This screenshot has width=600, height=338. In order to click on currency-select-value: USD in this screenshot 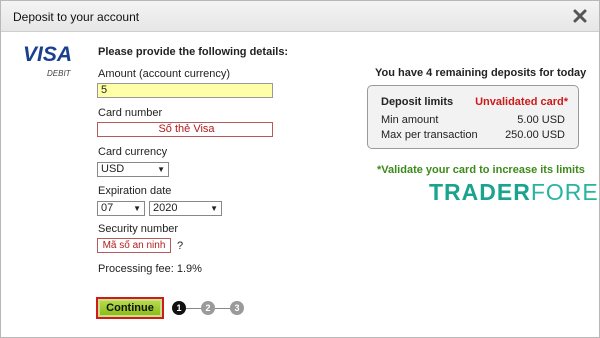, I will do `click(113, 169)`.